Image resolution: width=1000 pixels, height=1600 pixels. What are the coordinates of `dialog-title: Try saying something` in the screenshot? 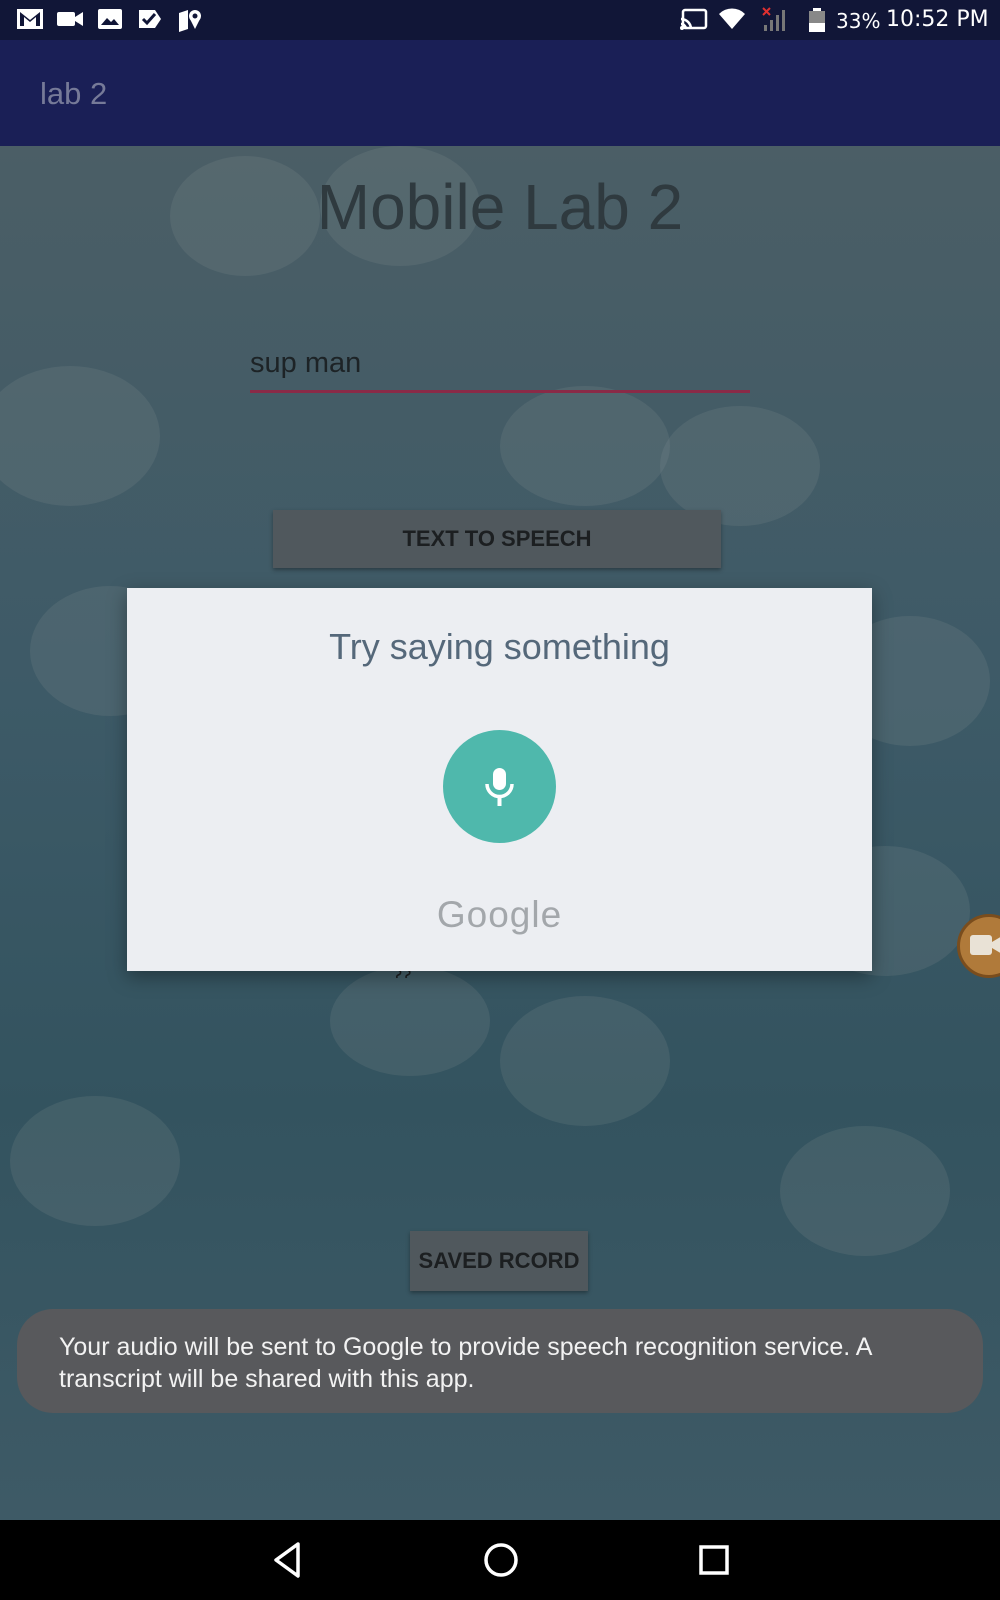 It's located at (499, 646).